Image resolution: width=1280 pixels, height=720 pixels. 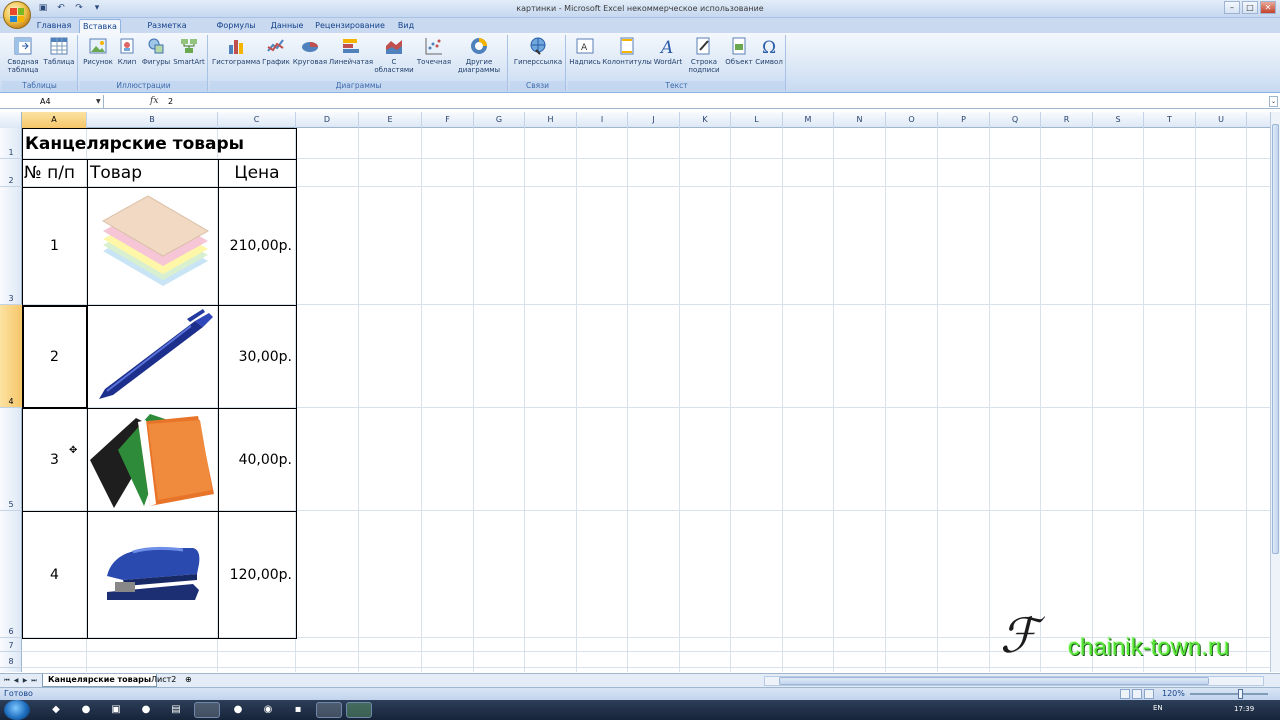 What do you see at coordinates (1229, 694) in the screenshot?
I see `zoom-slider` at bounding box center [1229, 694].